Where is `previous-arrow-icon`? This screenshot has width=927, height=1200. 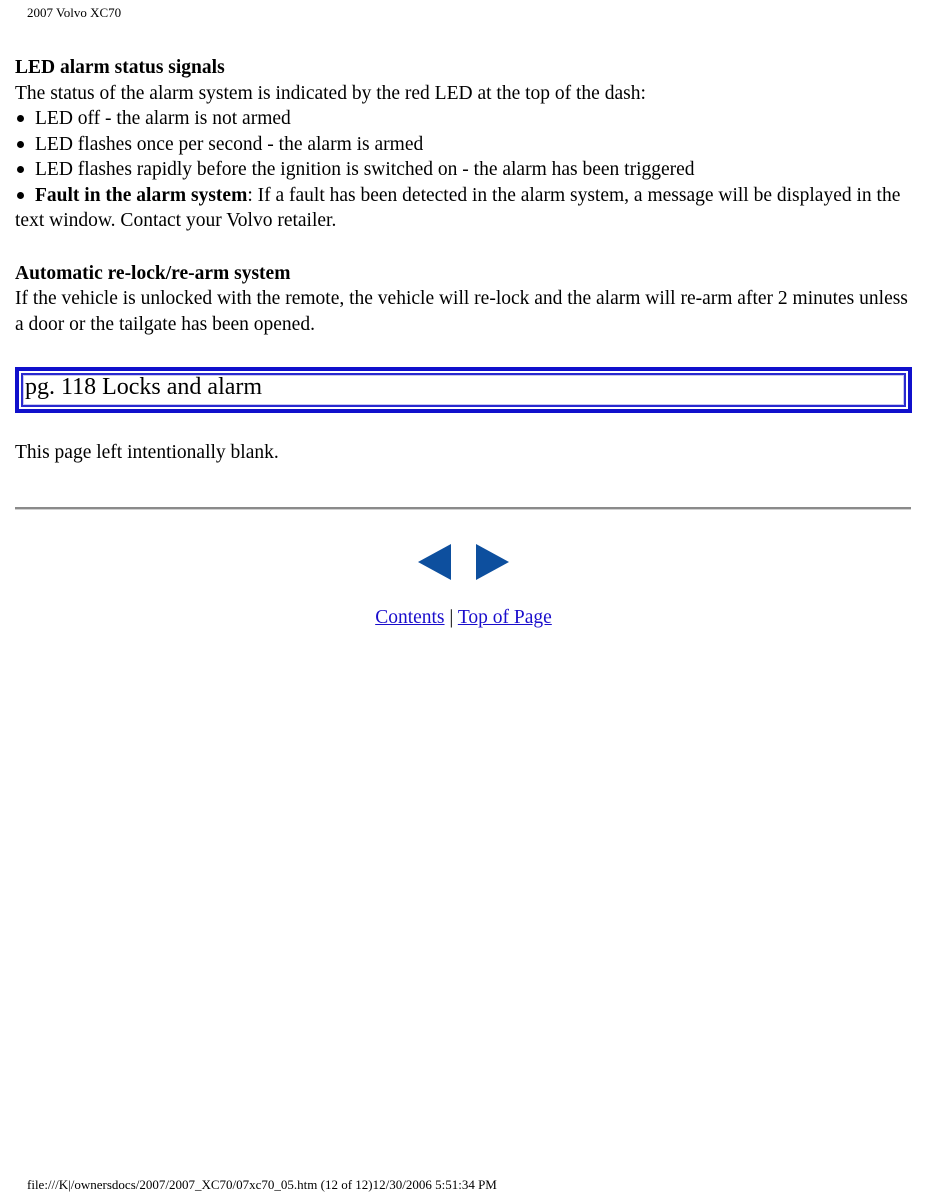
previous-arrow-icon is located at coordinates (434, 562).